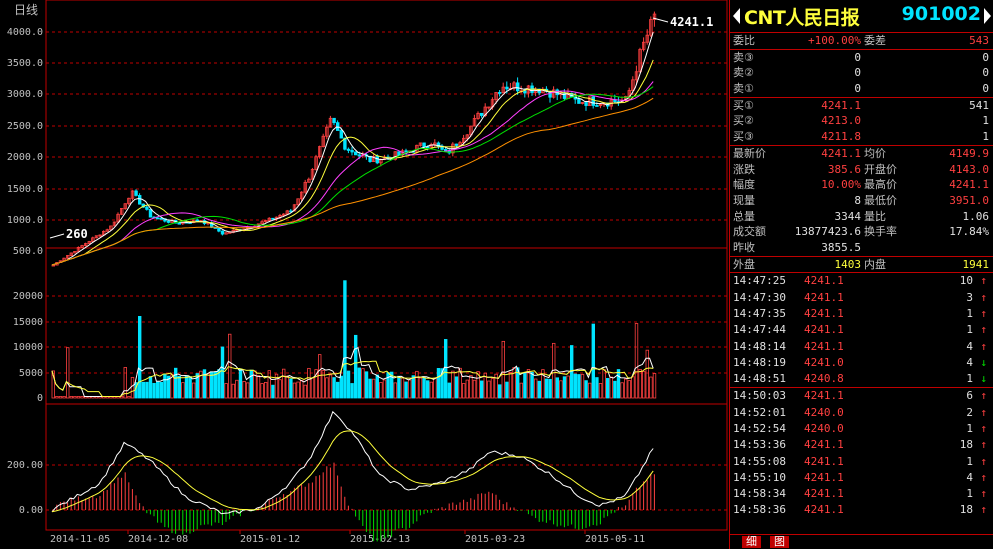 This screenshot has width=993, height=549. I want to click on volume-tick: 5000, so click(31, 373).